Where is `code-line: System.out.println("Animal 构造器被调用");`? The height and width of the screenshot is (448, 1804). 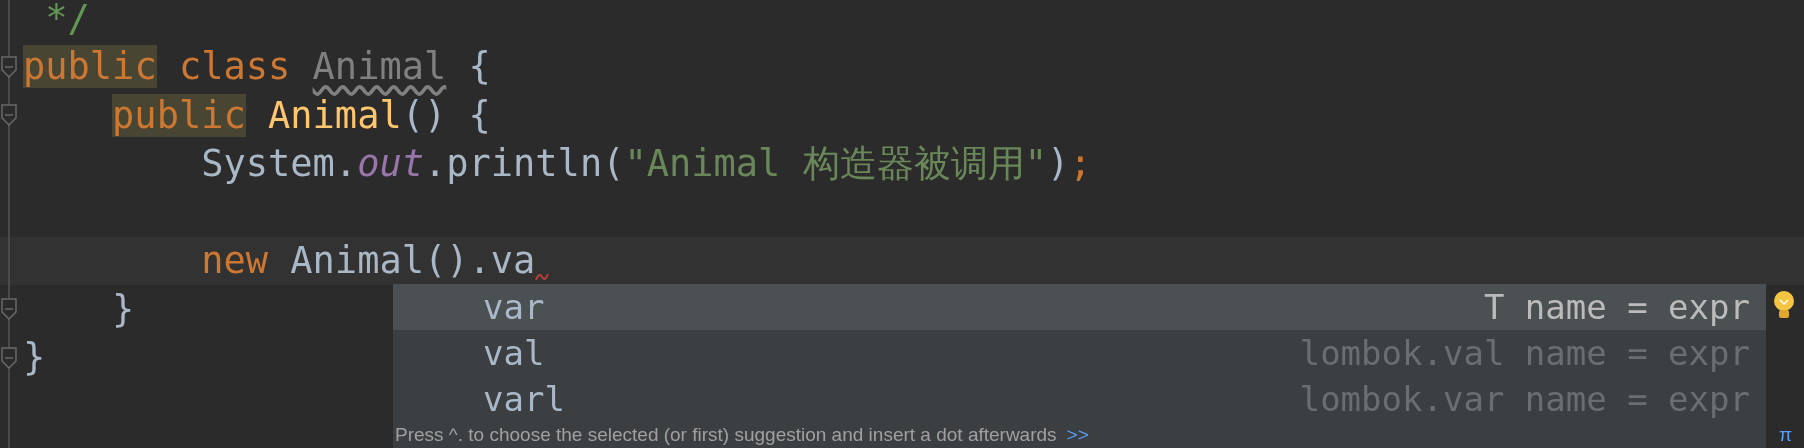
code-line: System.out.println("Animal 构造器被调用"); is located at coordinates (646, 163).